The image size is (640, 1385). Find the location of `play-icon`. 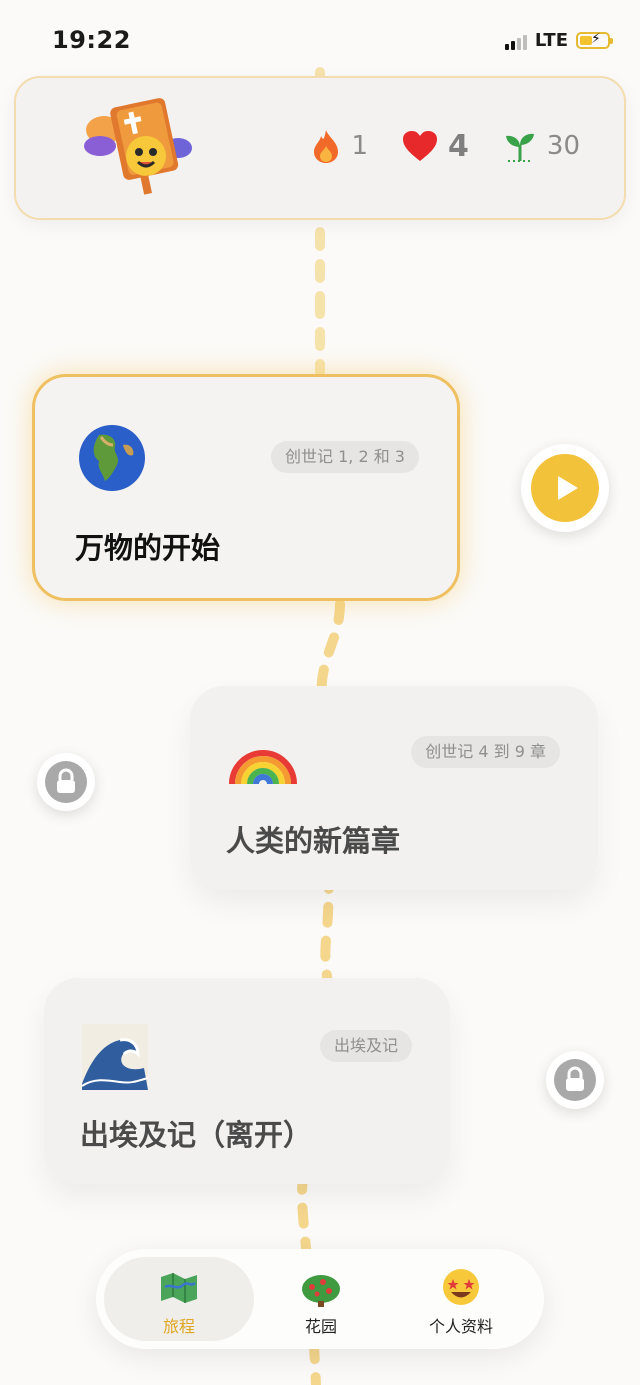

play-icon is located at coordinates (568, 488).